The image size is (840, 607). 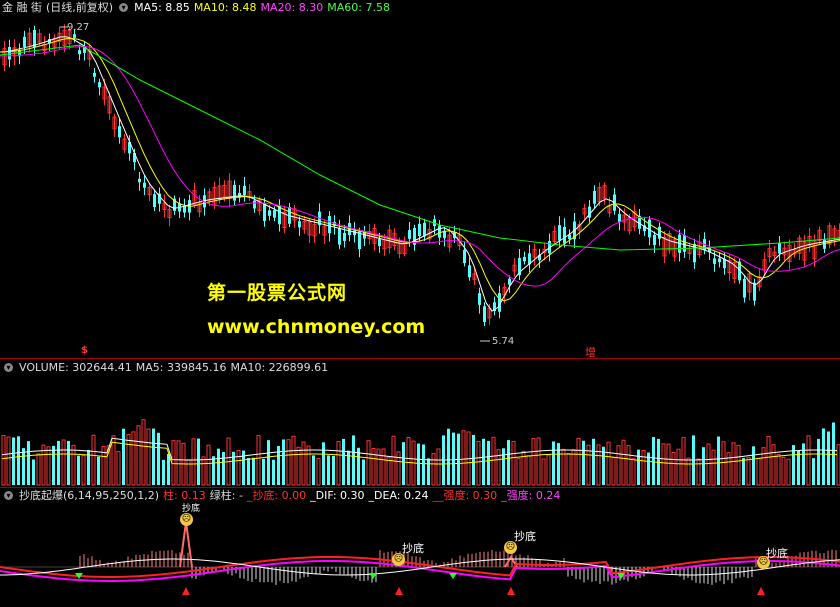 I want to click on settings-toggle-icon: ▾, so click(x=124, y=7).